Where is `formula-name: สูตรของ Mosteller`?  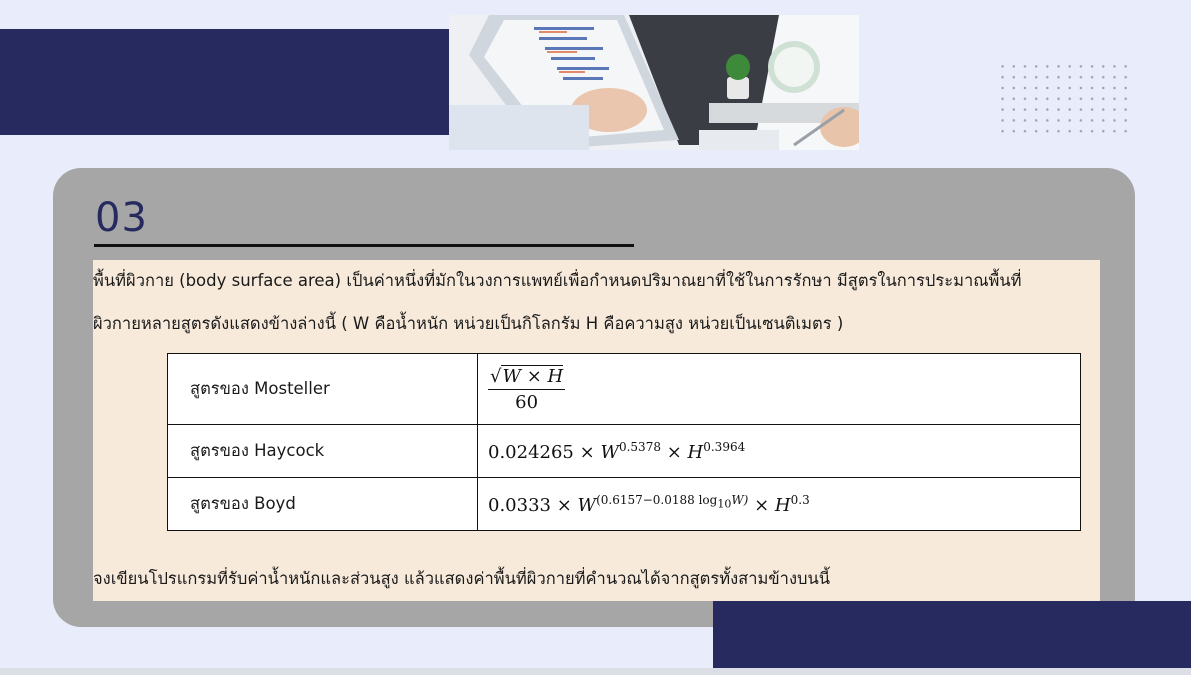
formula-name: สูตรของ Mosteller is located at coordinates (322, 389).